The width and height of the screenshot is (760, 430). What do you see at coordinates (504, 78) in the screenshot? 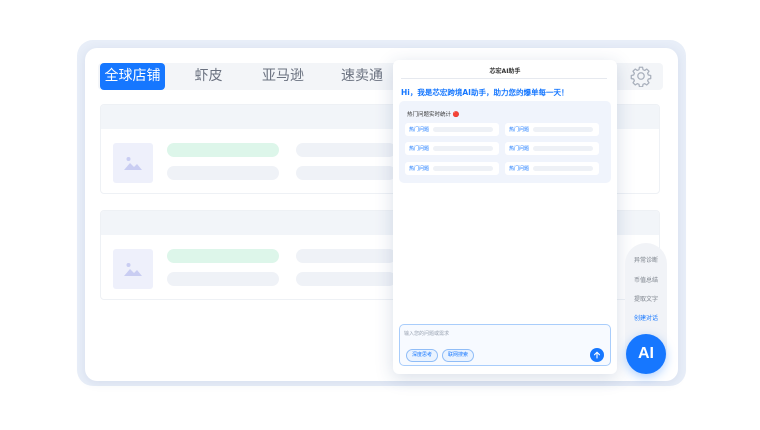
I see `divider` at bounding box center [504, 78].